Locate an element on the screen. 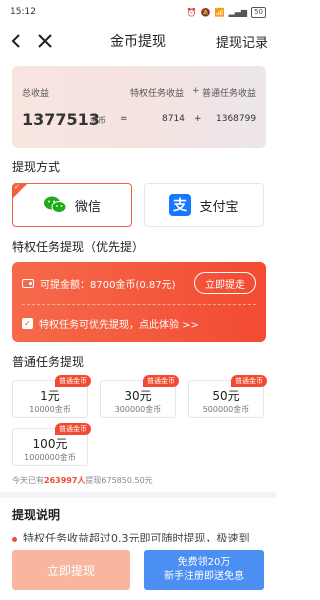 This screenshot has height=600, width=320. plus-sign: + is located at coordinates (196, 91).